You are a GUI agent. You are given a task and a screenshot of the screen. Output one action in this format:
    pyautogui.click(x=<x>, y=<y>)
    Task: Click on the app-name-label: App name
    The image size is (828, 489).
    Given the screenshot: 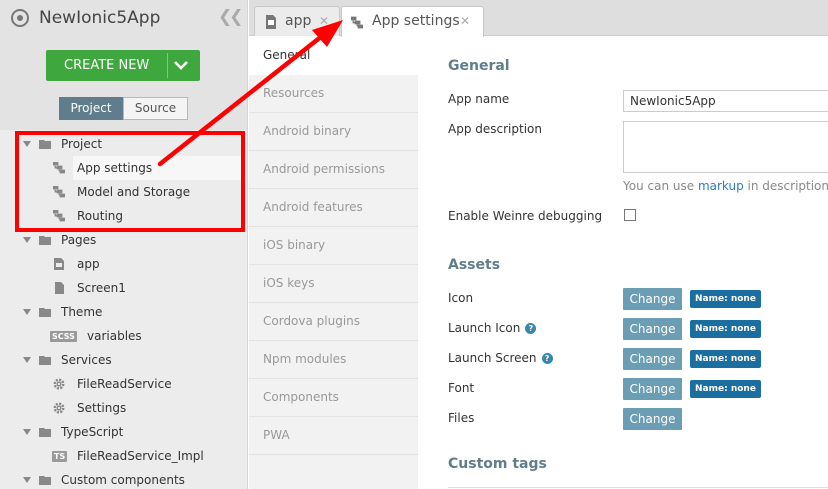 What is the action you would take?
    pyautogui.click(x=479, y=99)
    